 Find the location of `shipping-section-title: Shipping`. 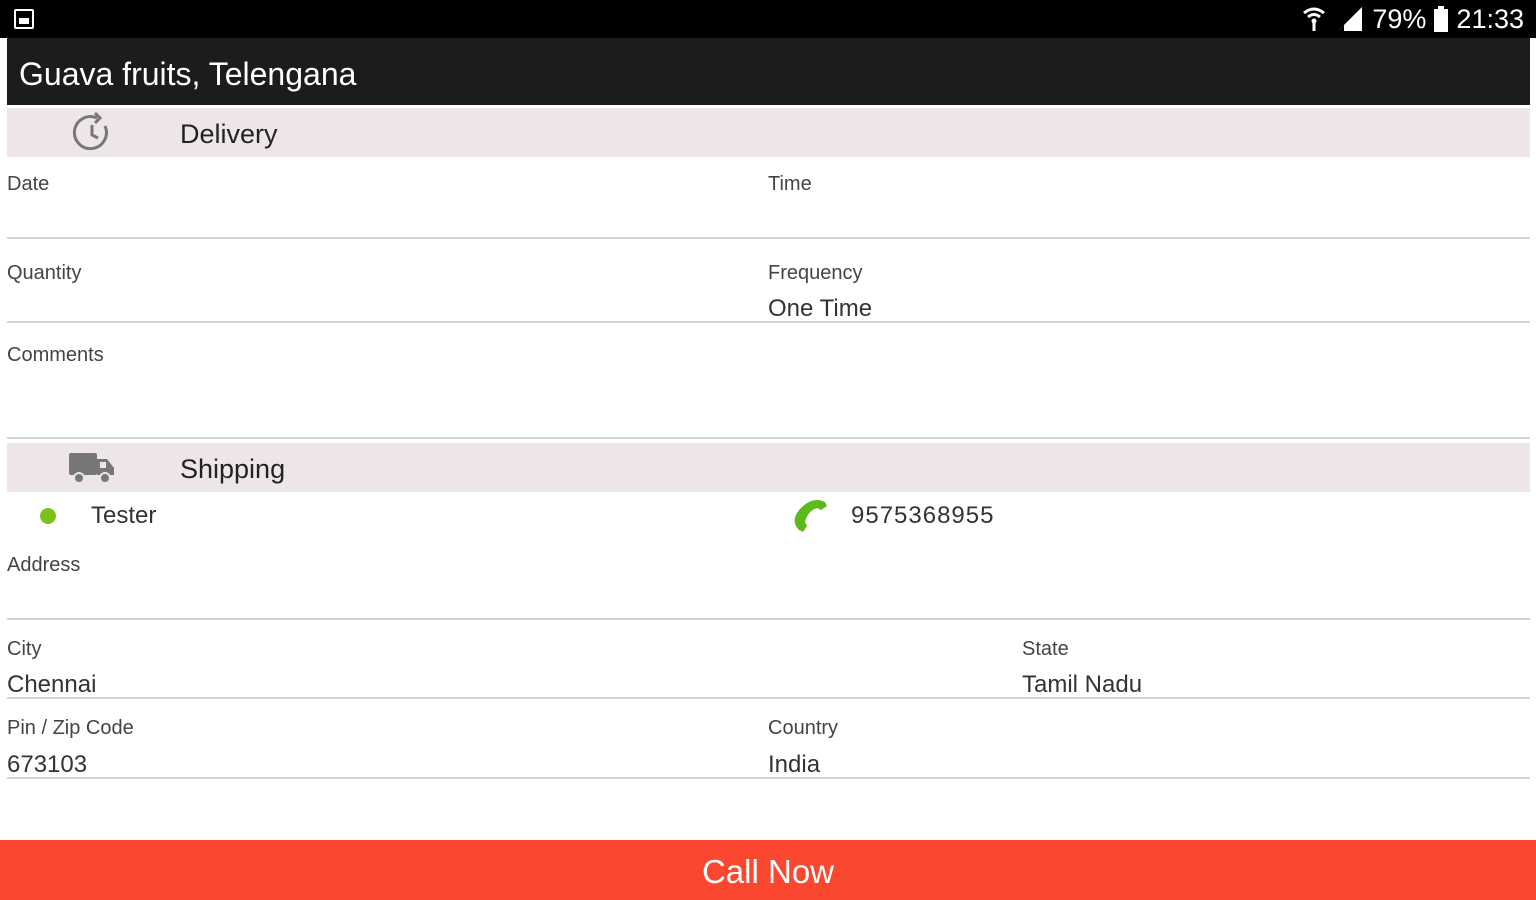

shipping-section-title: Shipping is located at coordinates (233, 469).